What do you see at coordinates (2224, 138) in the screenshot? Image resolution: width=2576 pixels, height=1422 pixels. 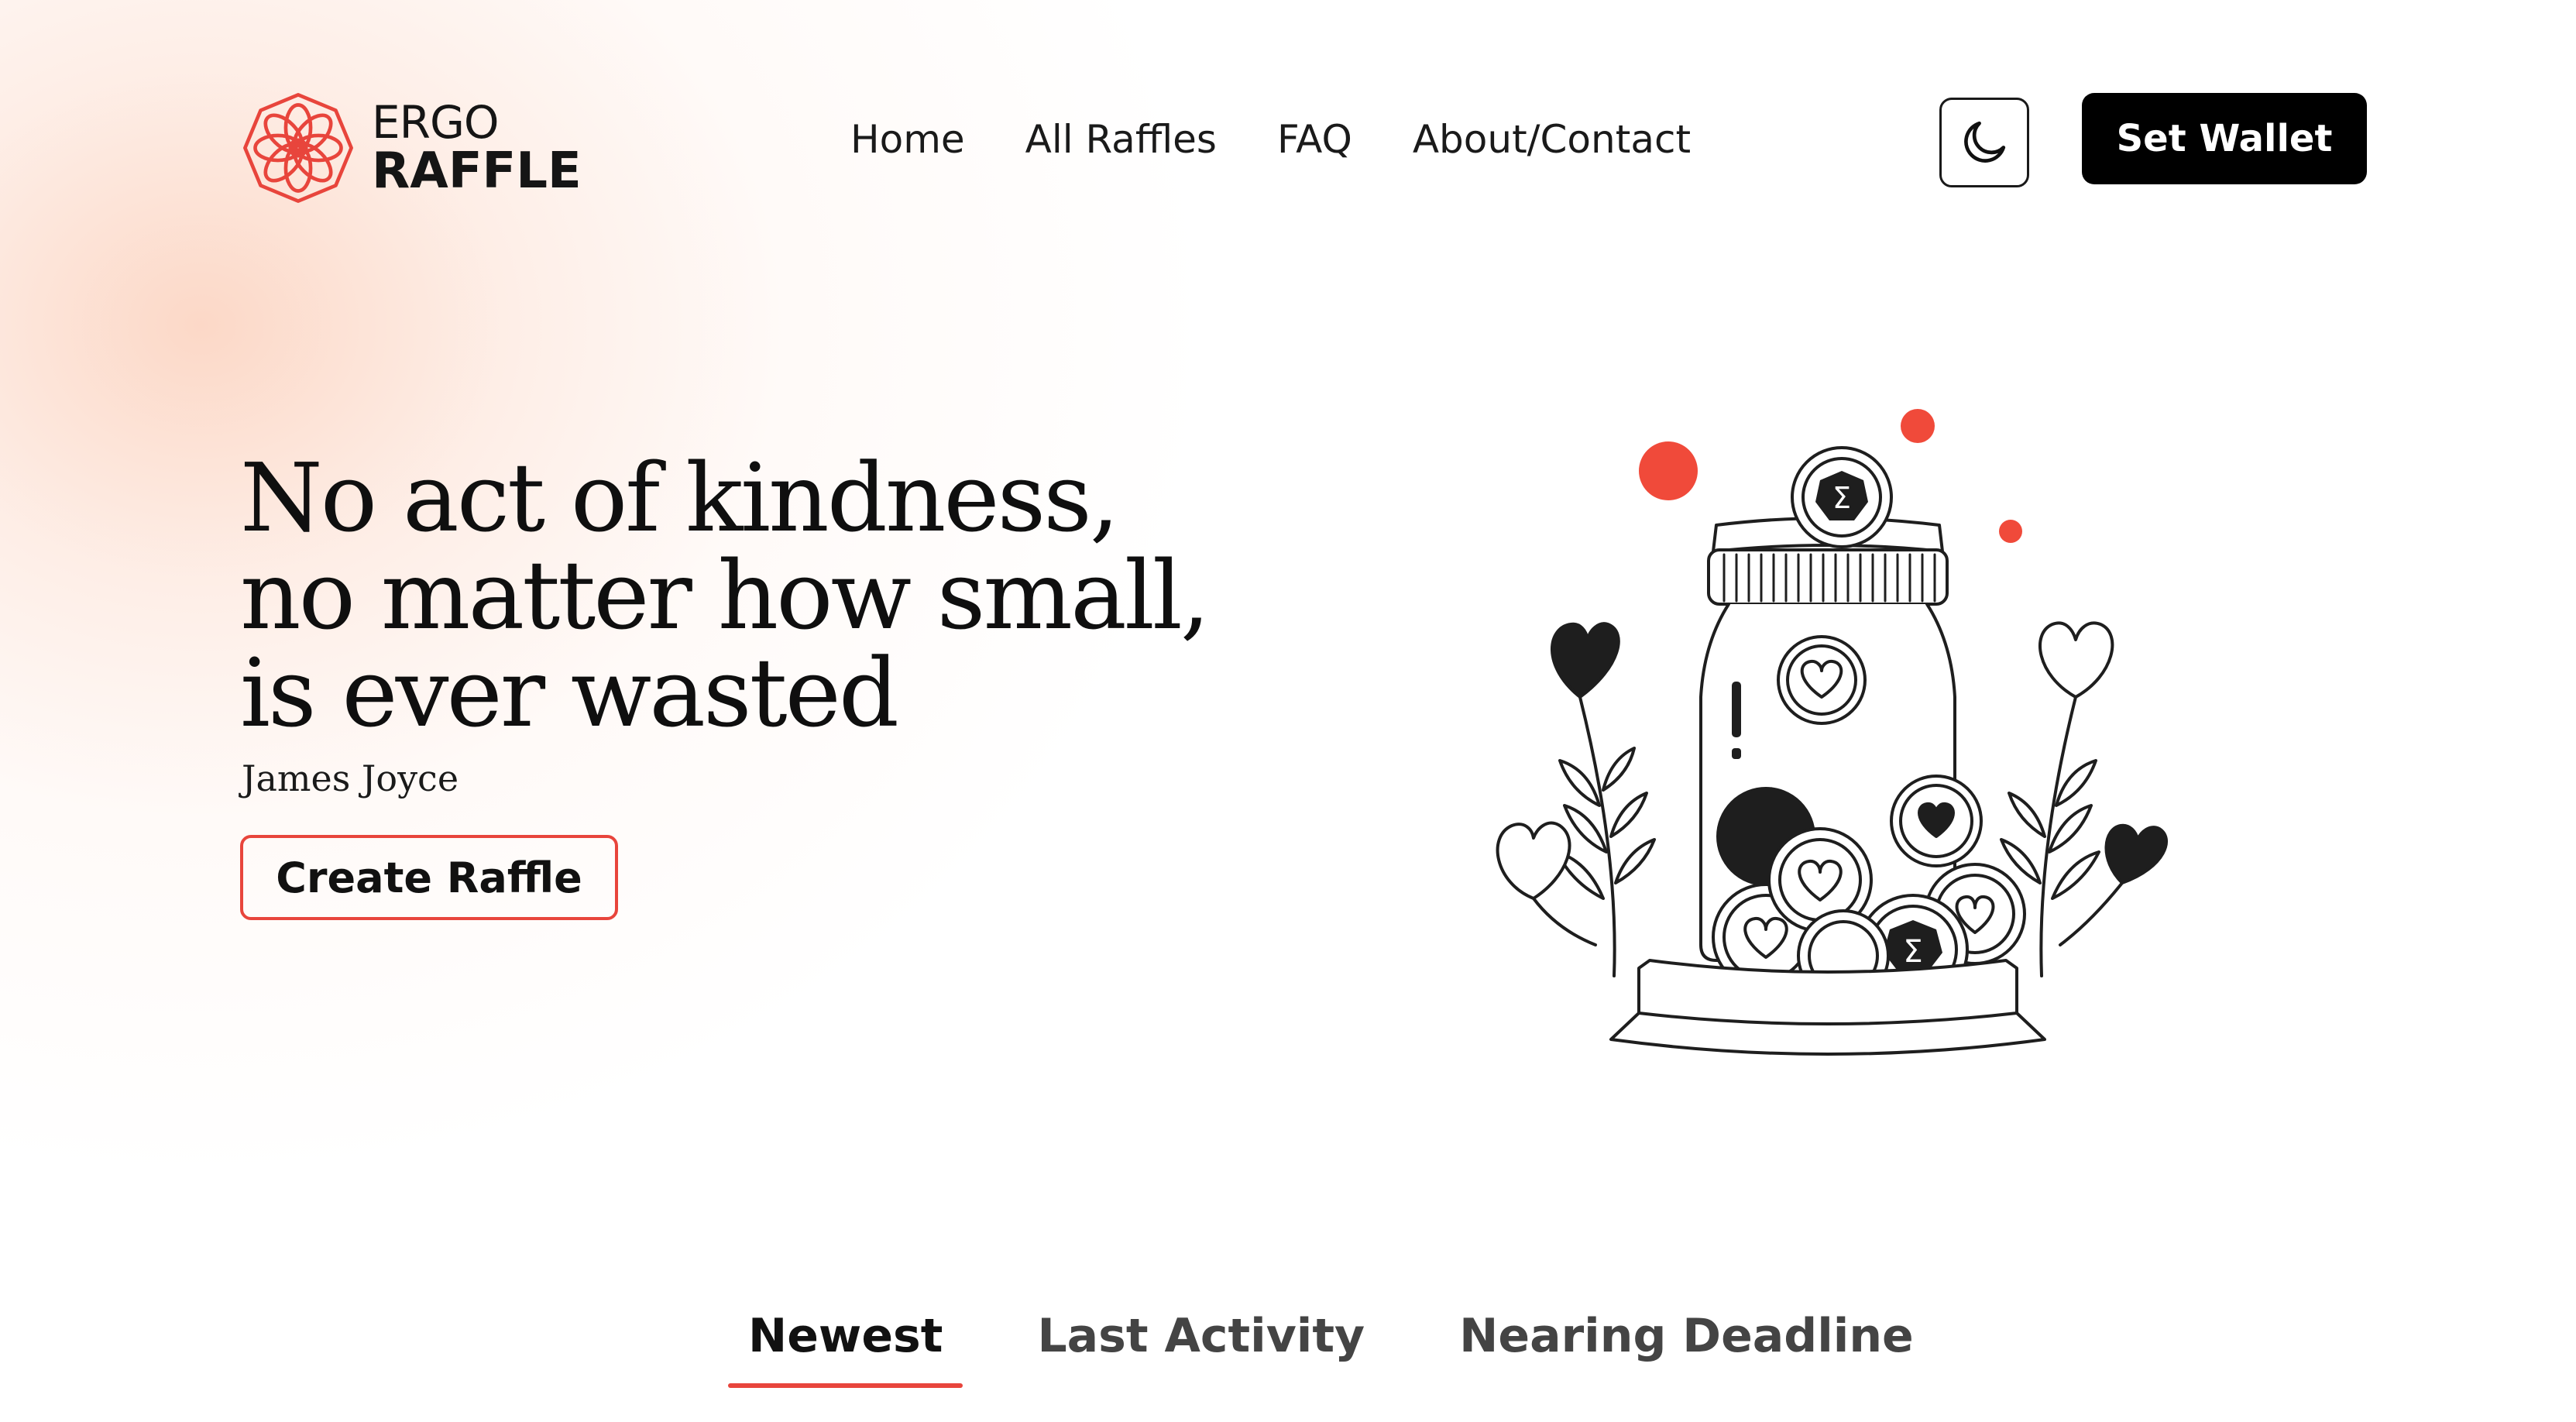 I see `set-wallet-button: Set Wallet` at bounding box center [2224, 138].